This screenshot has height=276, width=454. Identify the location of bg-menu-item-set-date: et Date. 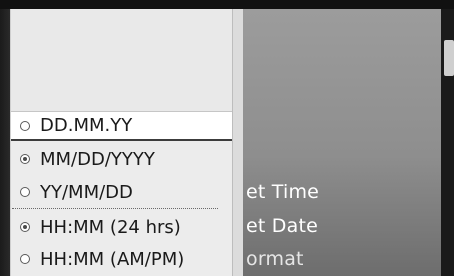
(282, 226).